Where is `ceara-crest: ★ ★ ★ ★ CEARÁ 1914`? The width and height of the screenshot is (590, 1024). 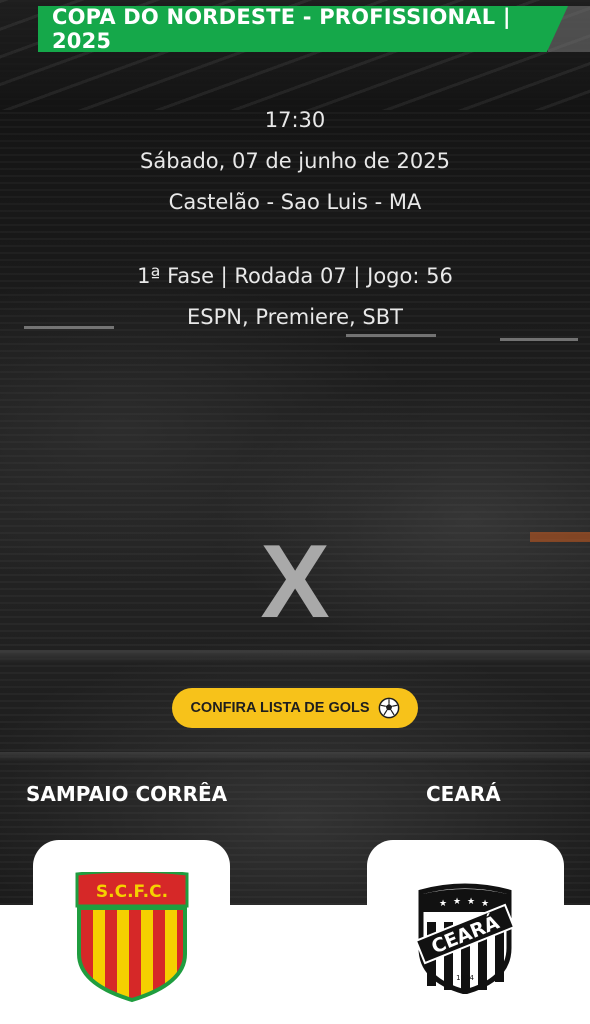
ceara-crest: ★ ★ ★ ★ CEARÁ 1914 is located at coordinates (465, 938).